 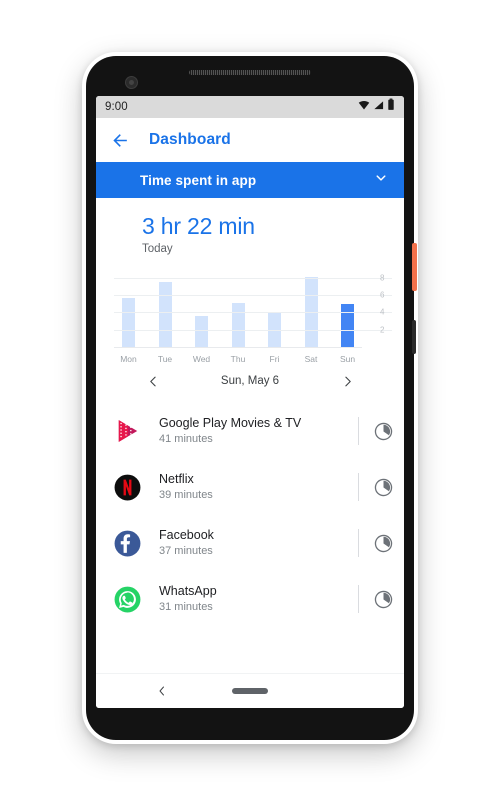 I want to click on app-name-label: Facebook, so click(x=186, y=534).